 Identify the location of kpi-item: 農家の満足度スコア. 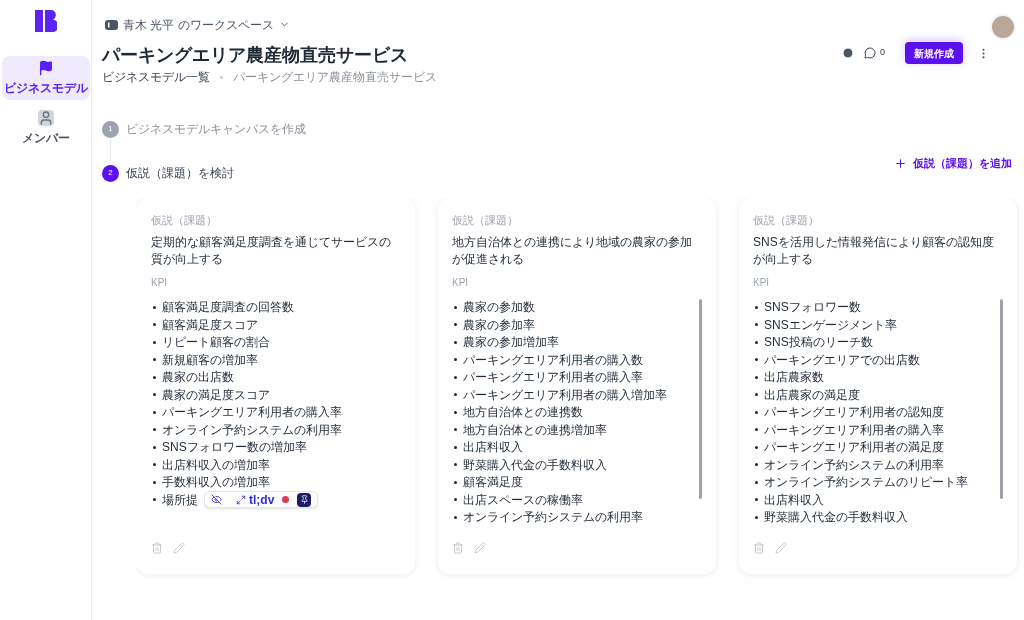
(216, 395).